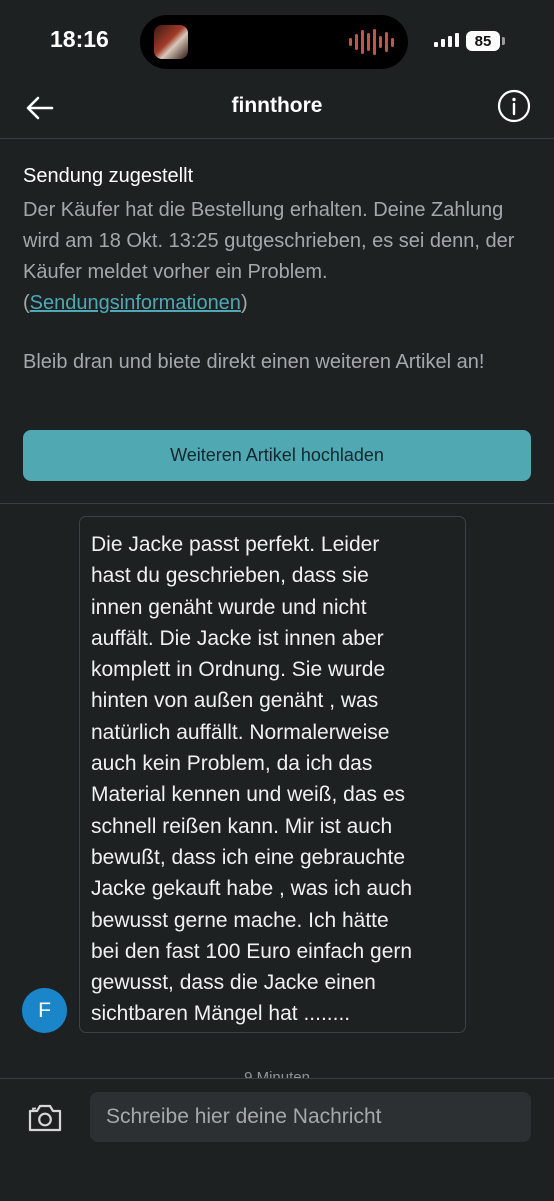  I want to click on status-bar: 18:16 85, so click(277, 40).